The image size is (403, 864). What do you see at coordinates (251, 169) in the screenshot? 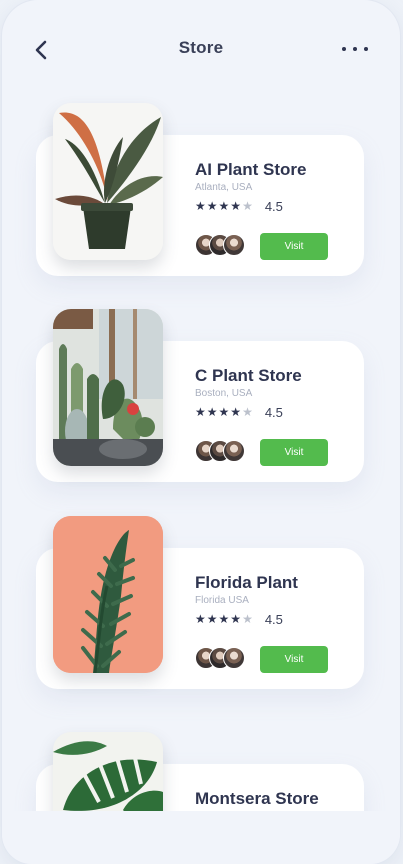
I see `store-name: AI Plant Store` at bounding box center [251, 169].